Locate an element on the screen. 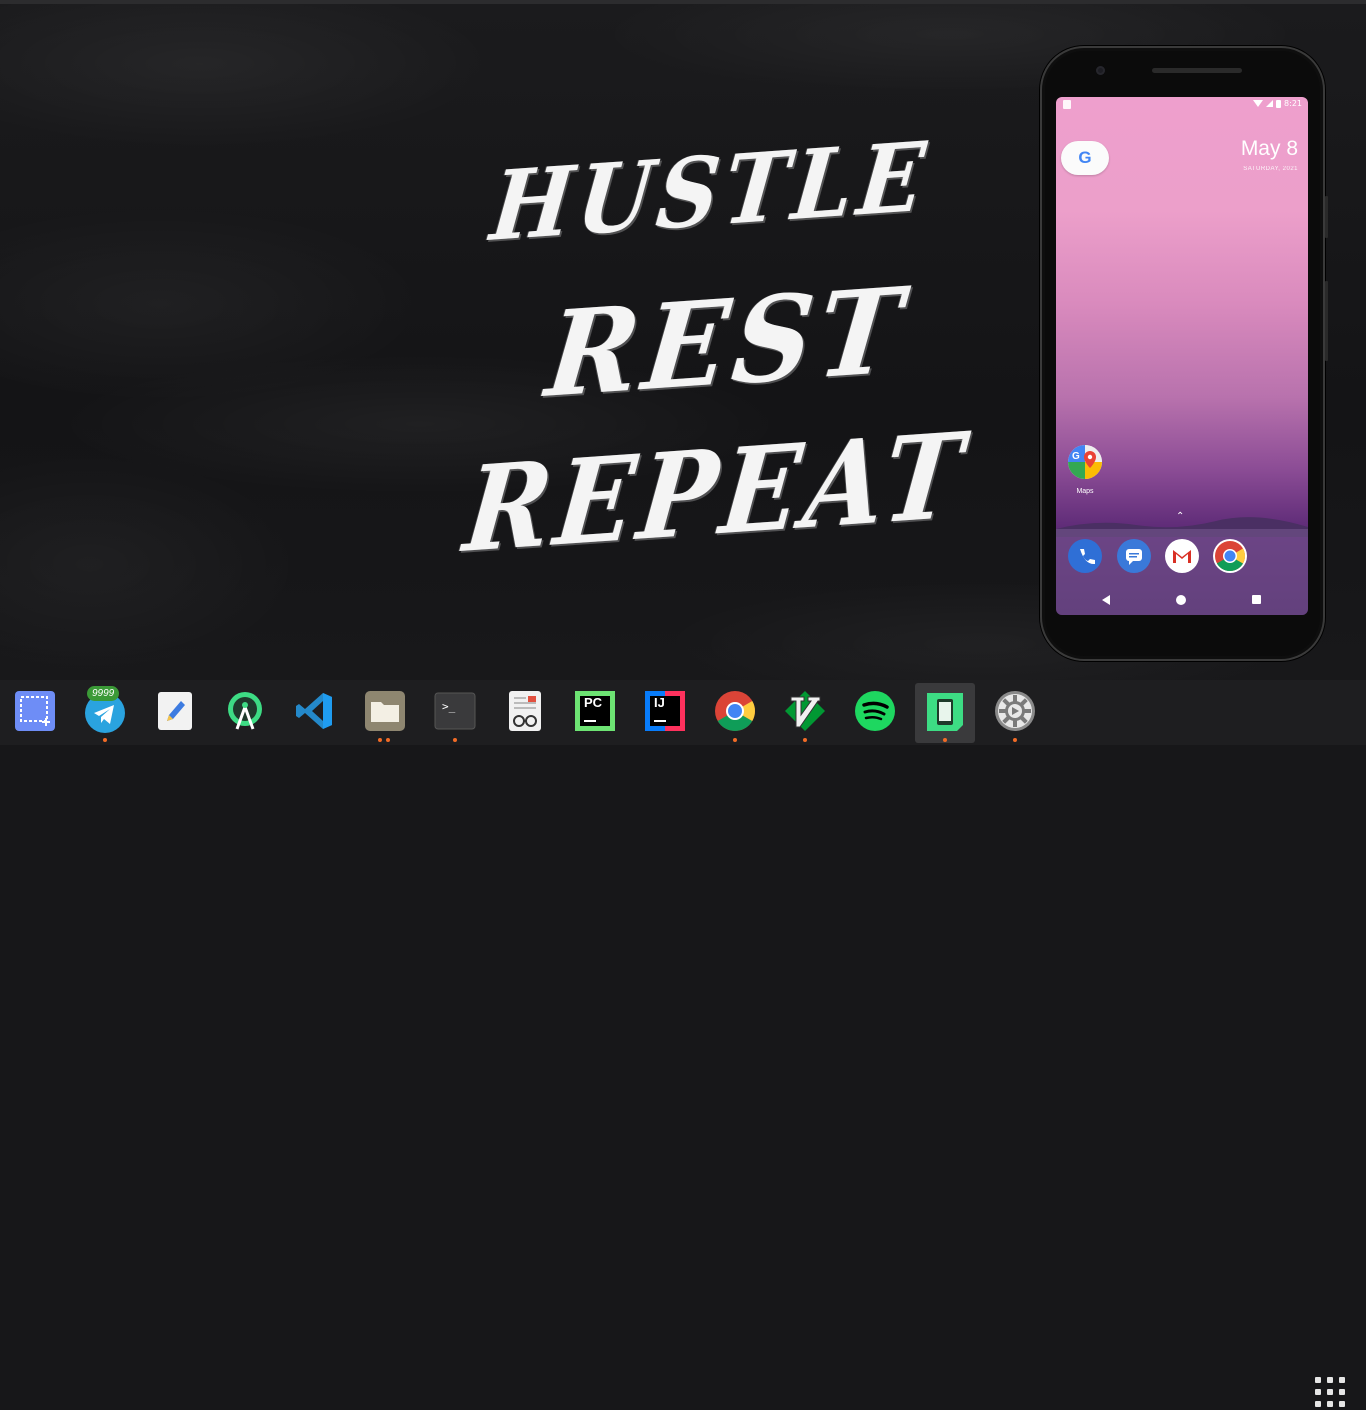 The width and height of the screenshot is (1366, 1410). taskbar-vim is located at coordinates (805, 713).